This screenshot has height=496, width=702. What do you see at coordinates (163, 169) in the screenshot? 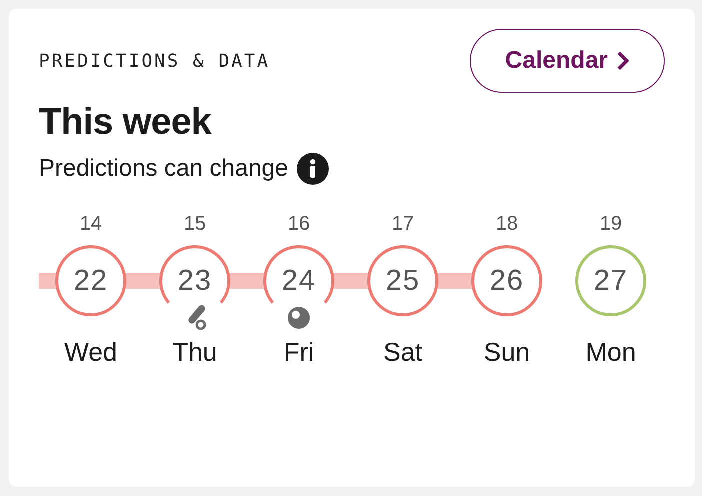
I see `subtitle: Predictions can change` at bounding box center [163, 169].